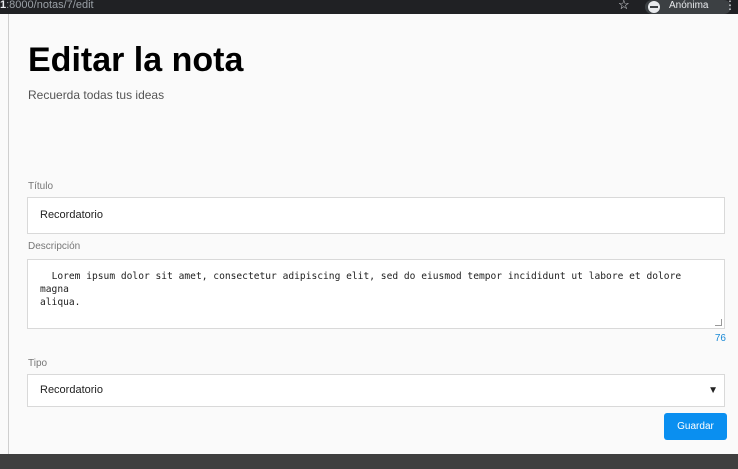 The width and height of the screenshot is (738, 469). I want to click on chevron-down-icon: ▼, so click(713, 390).